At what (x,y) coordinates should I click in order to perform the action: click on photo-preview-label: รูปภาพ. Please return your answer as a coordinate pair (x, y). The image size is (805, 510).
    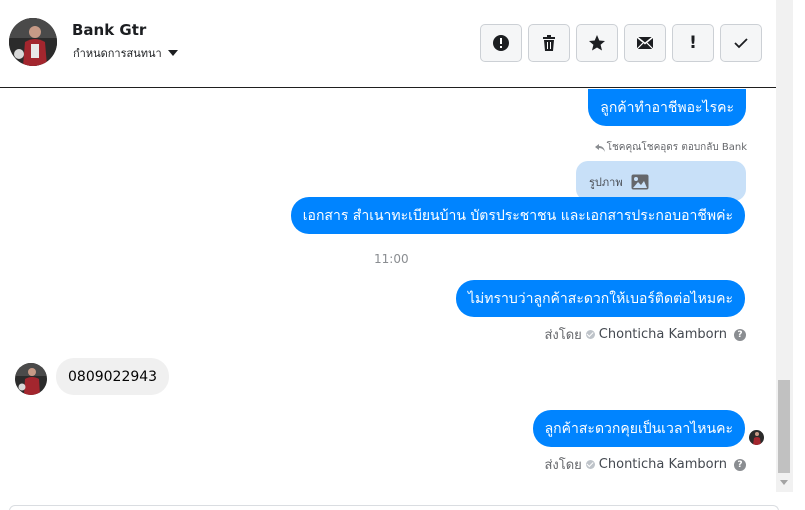
    Looking at the image, I should click on (619, 182).